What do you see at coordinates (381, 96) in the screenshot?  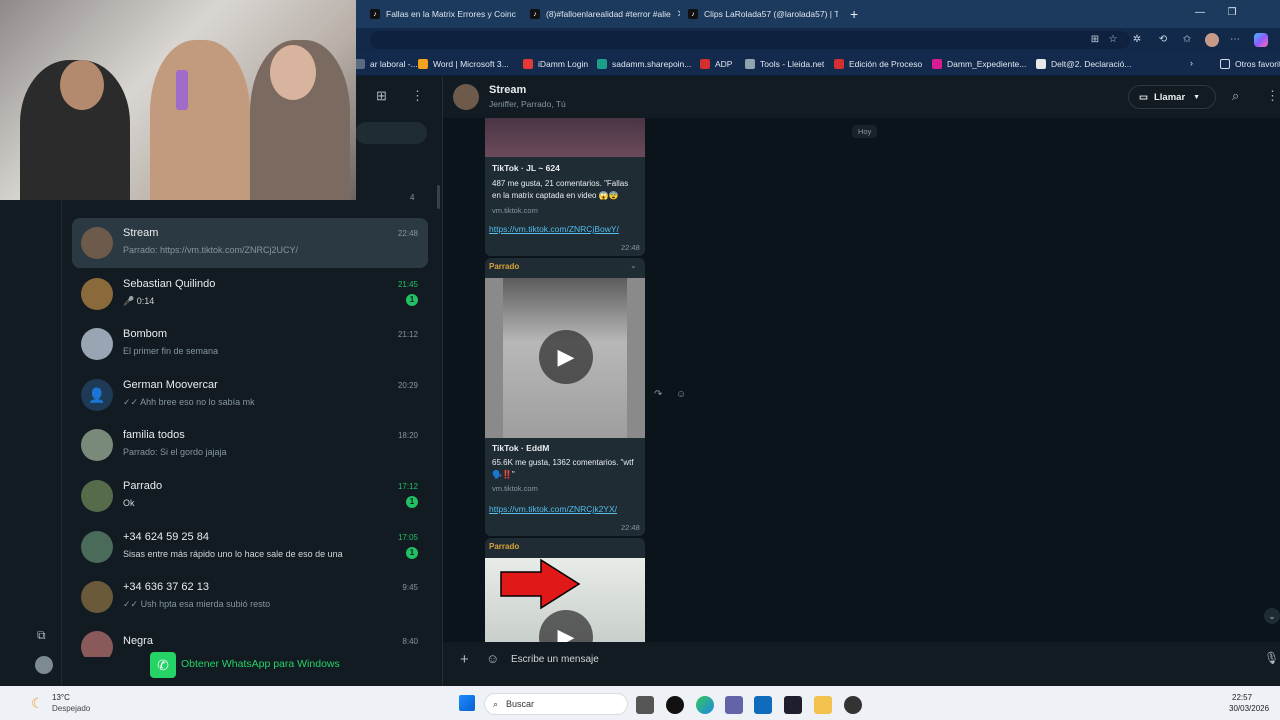 I see `new-chat-icon: ⊞` at bounding box center [381, 96].